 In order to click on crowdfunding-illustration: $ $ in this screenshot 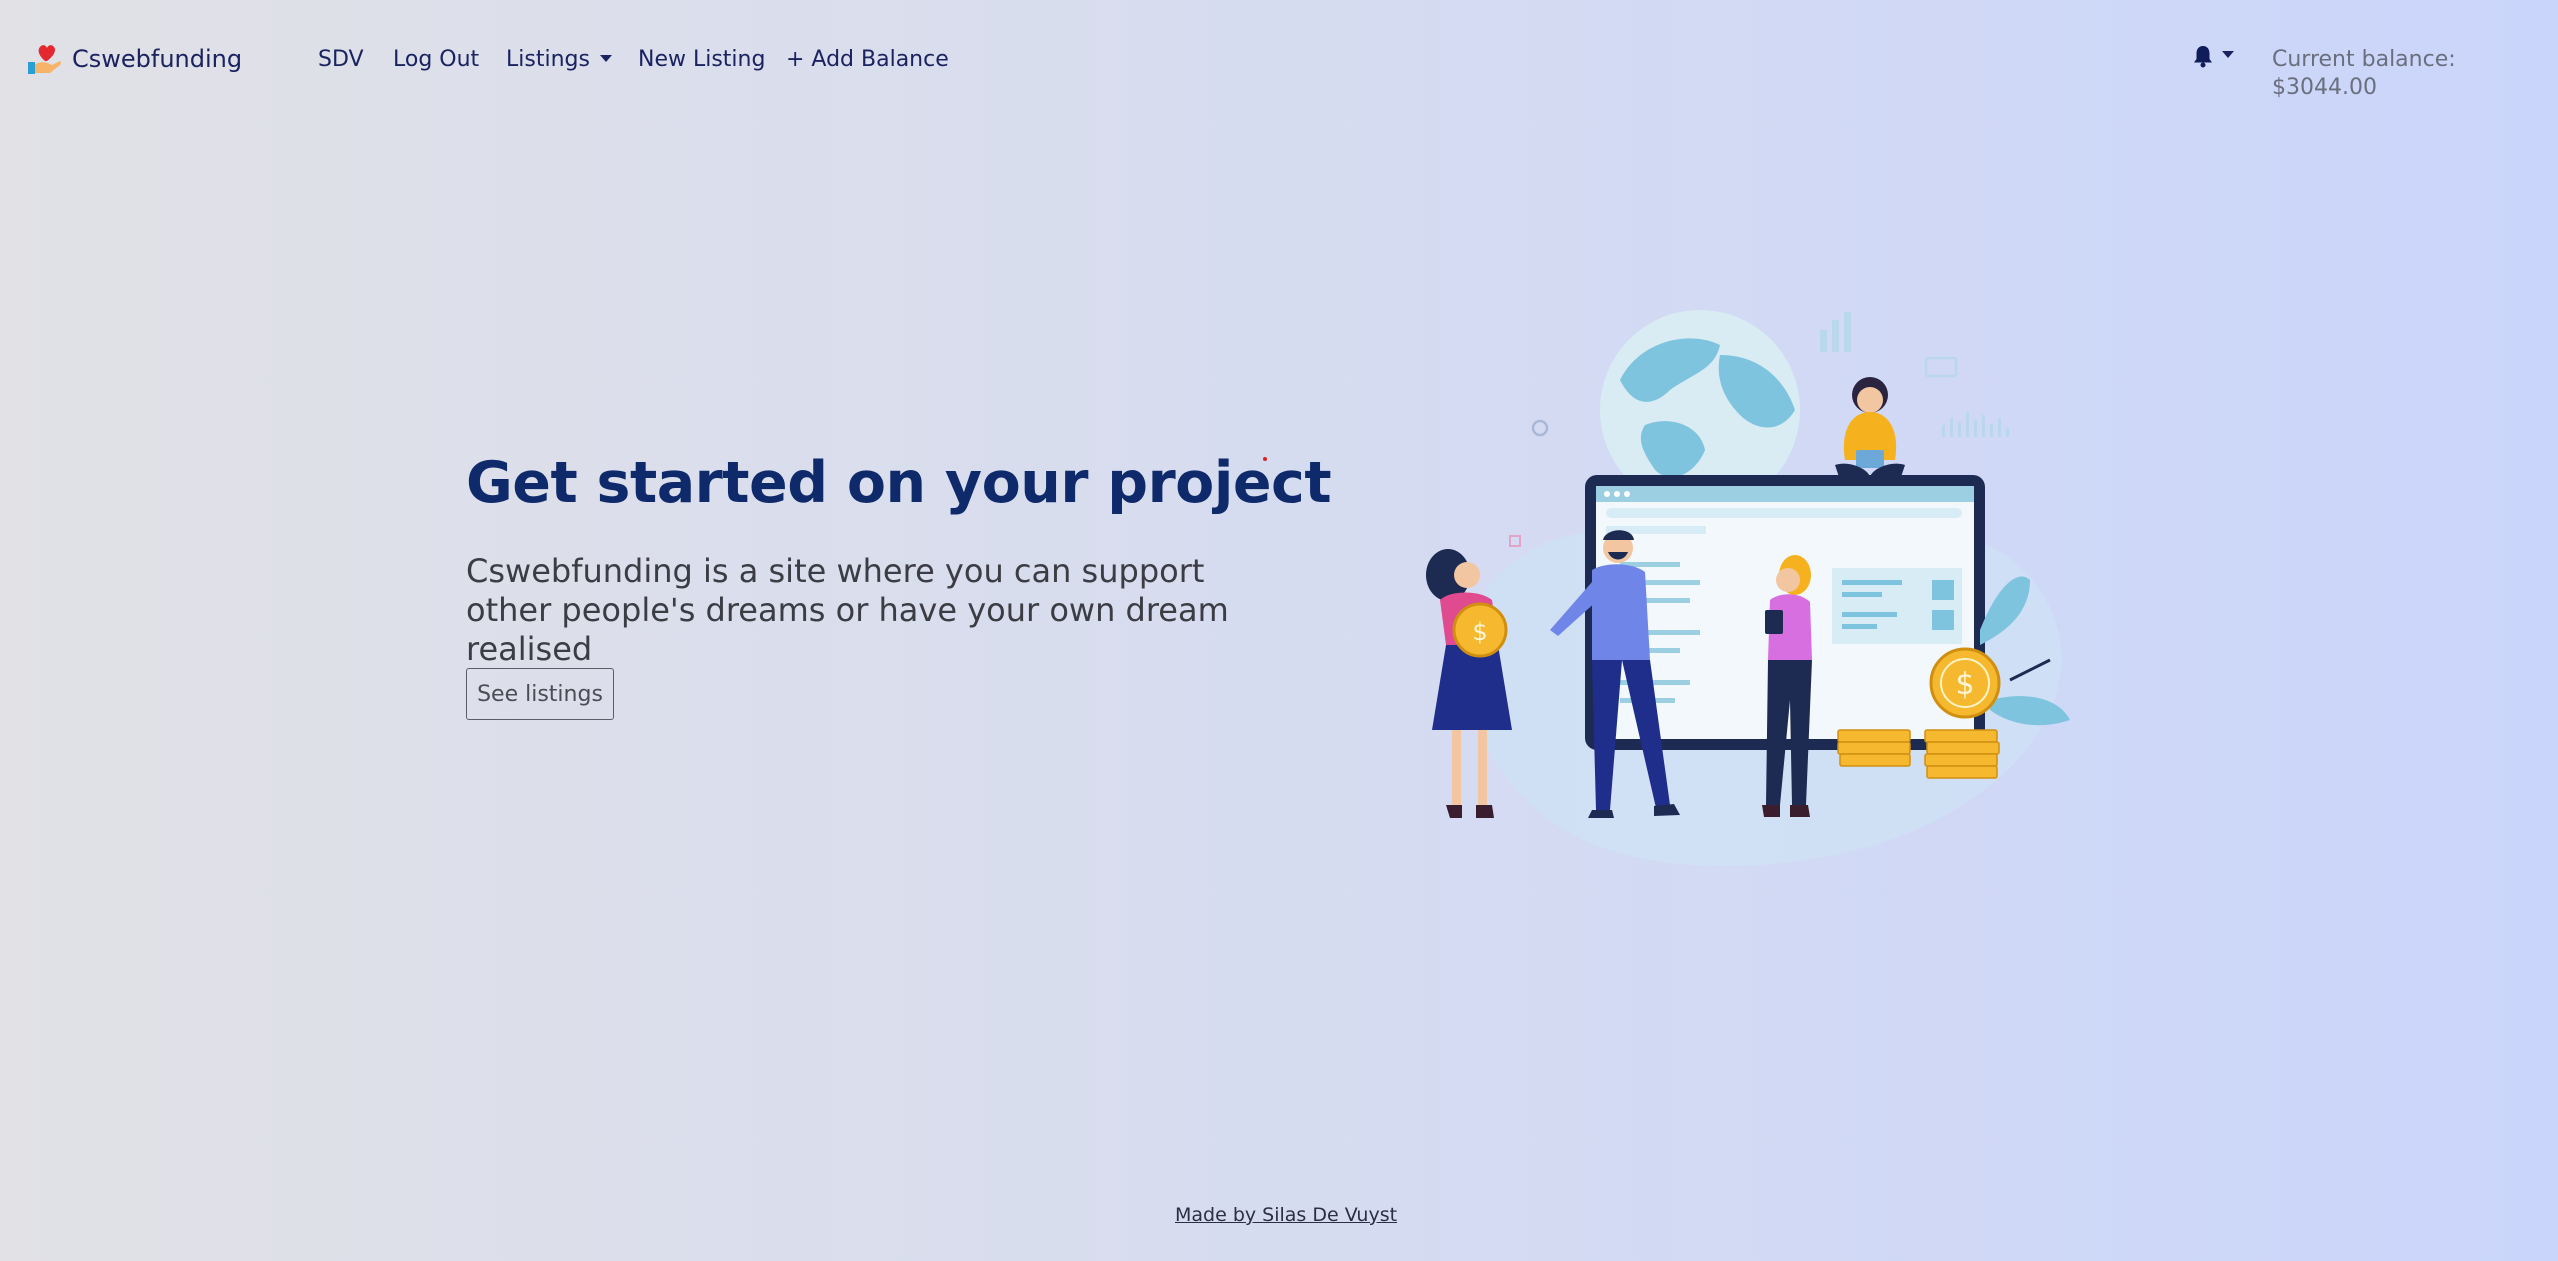, I will do `click(1748, 588)`.